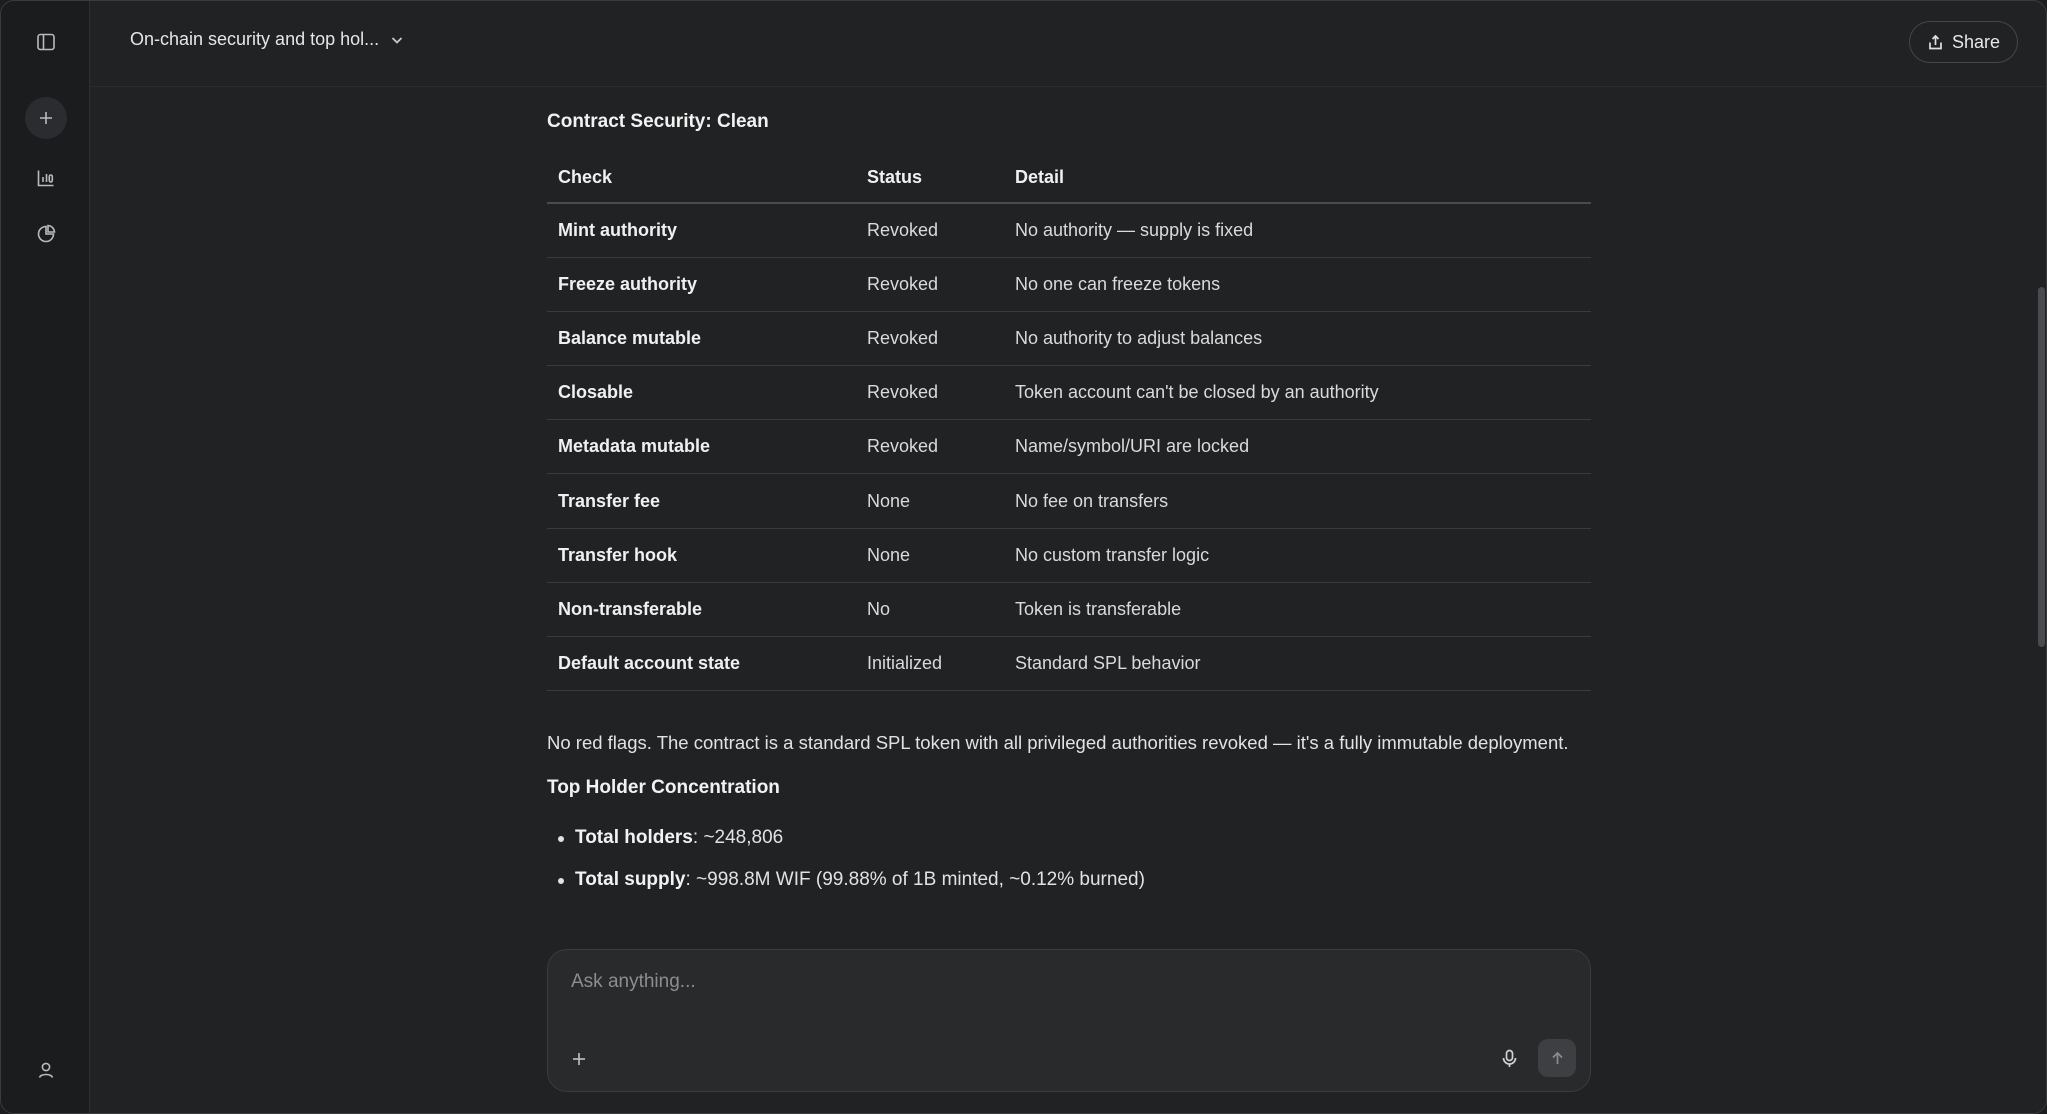 This screenshot has width=2047, height=1114. I want to click on section-title-security: Contract Security: Clean, so click(658, 121).